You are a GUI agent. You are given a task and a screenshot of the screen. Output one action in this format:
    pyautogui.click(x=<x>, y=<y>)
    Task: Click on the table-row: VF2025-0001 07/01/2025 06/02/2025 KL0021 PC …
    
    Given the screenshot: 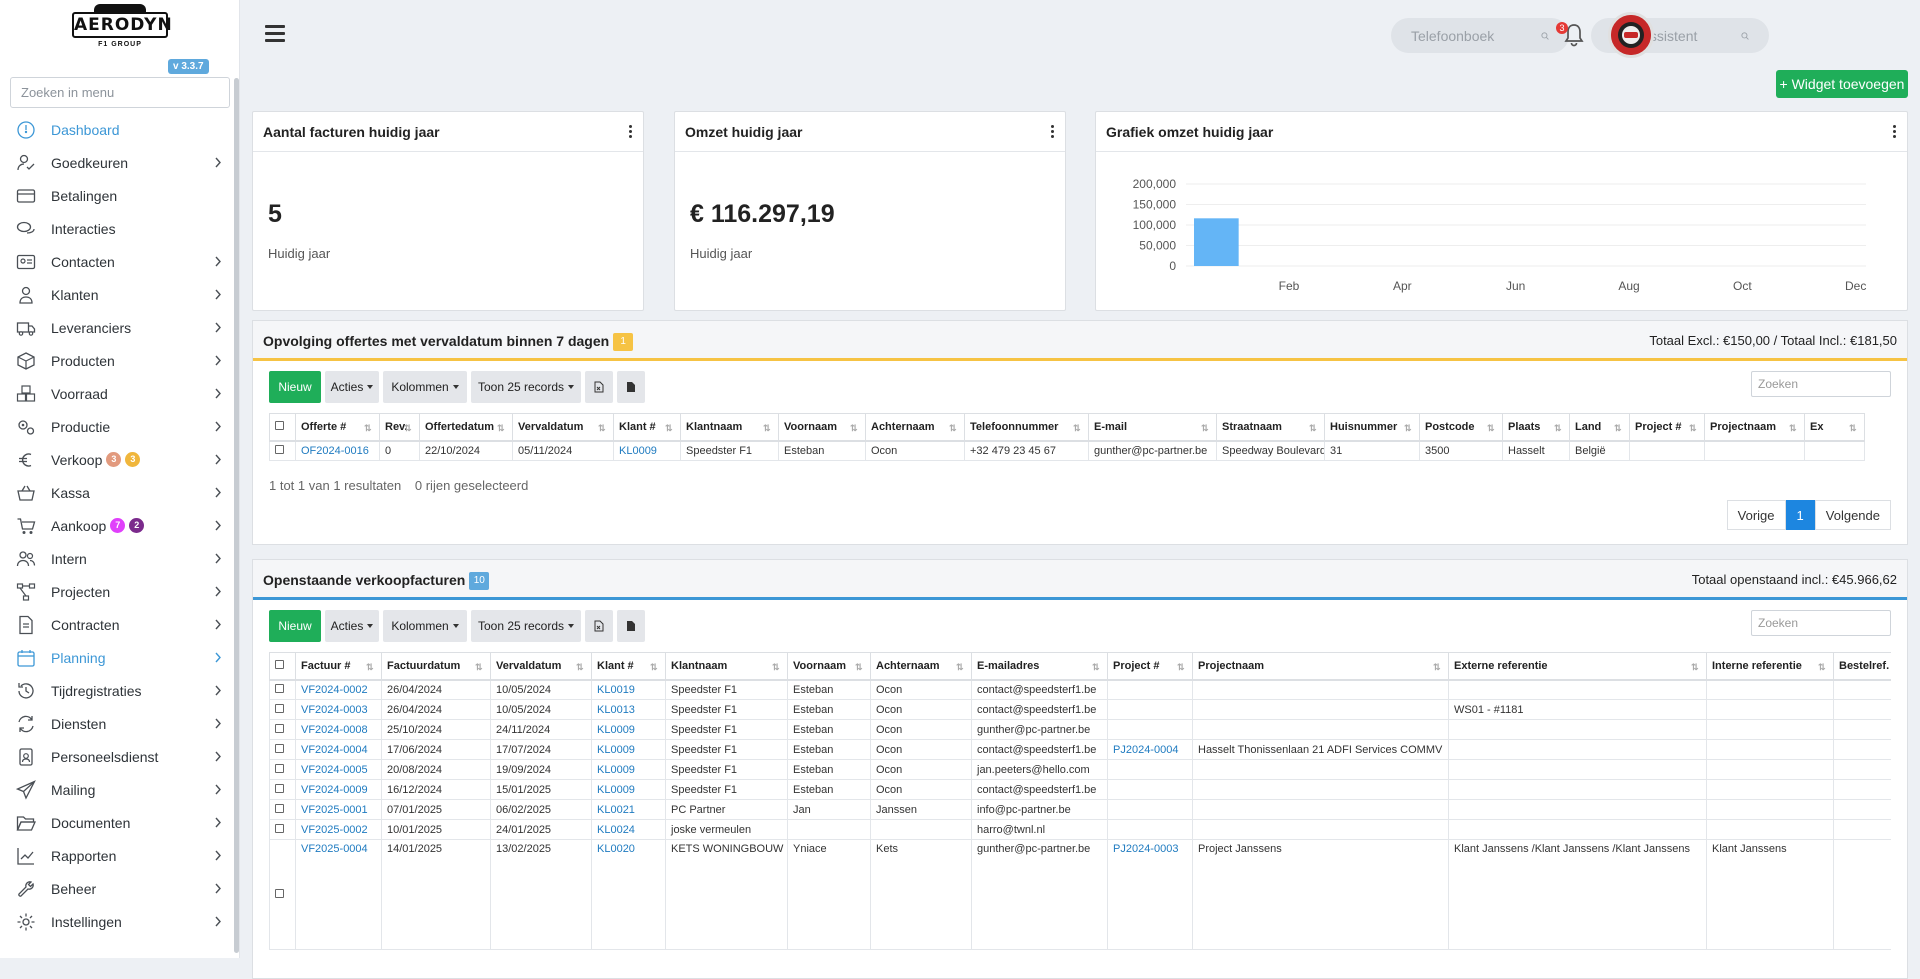 What is the action you would take?
    pyautogui.click(x=1080, y=809)
    